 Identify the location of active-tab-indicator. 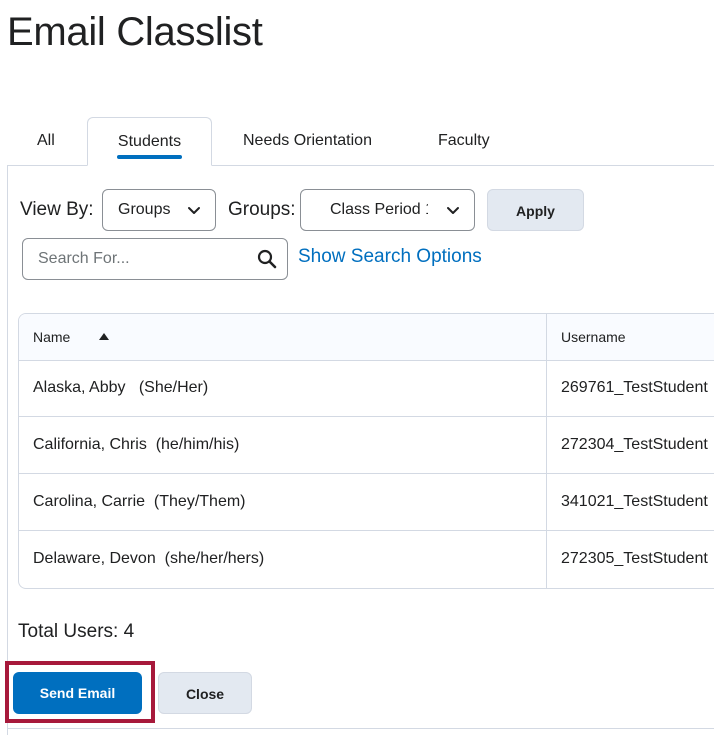
(149, 157).